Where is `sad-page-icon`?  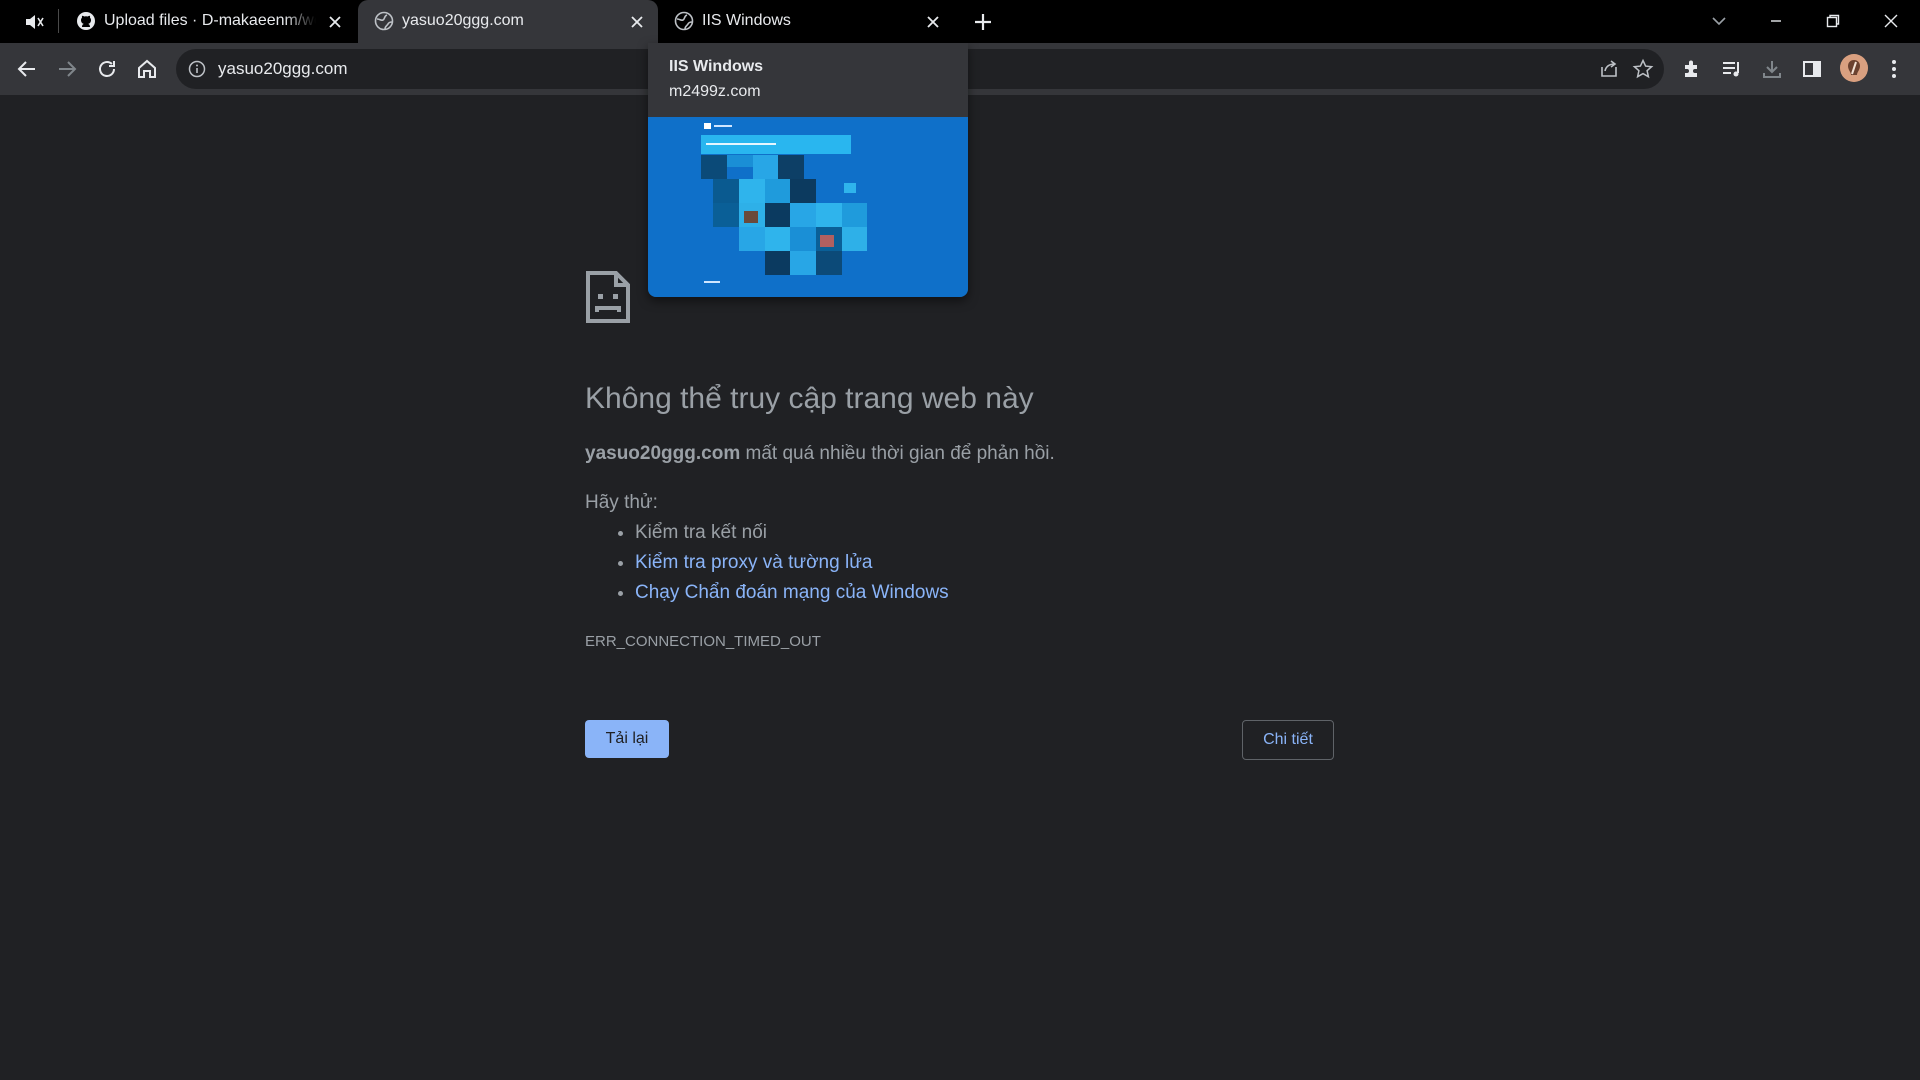
sad-page-icon is located at coordinates (608, 297).